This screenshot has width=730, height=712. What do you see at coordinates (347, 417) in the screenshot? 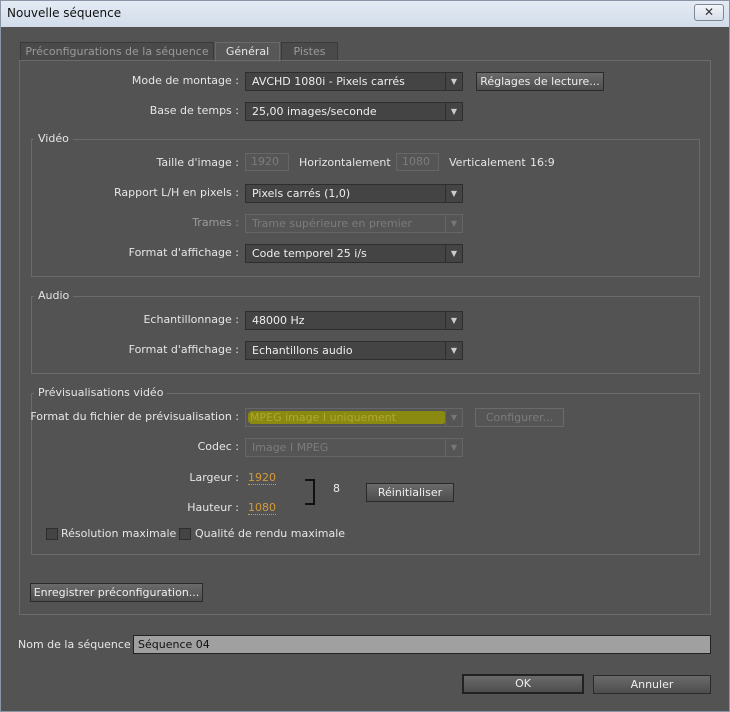
I see `preview-format-value: MPEG image I uniquement` at bounding box center [347, 417].